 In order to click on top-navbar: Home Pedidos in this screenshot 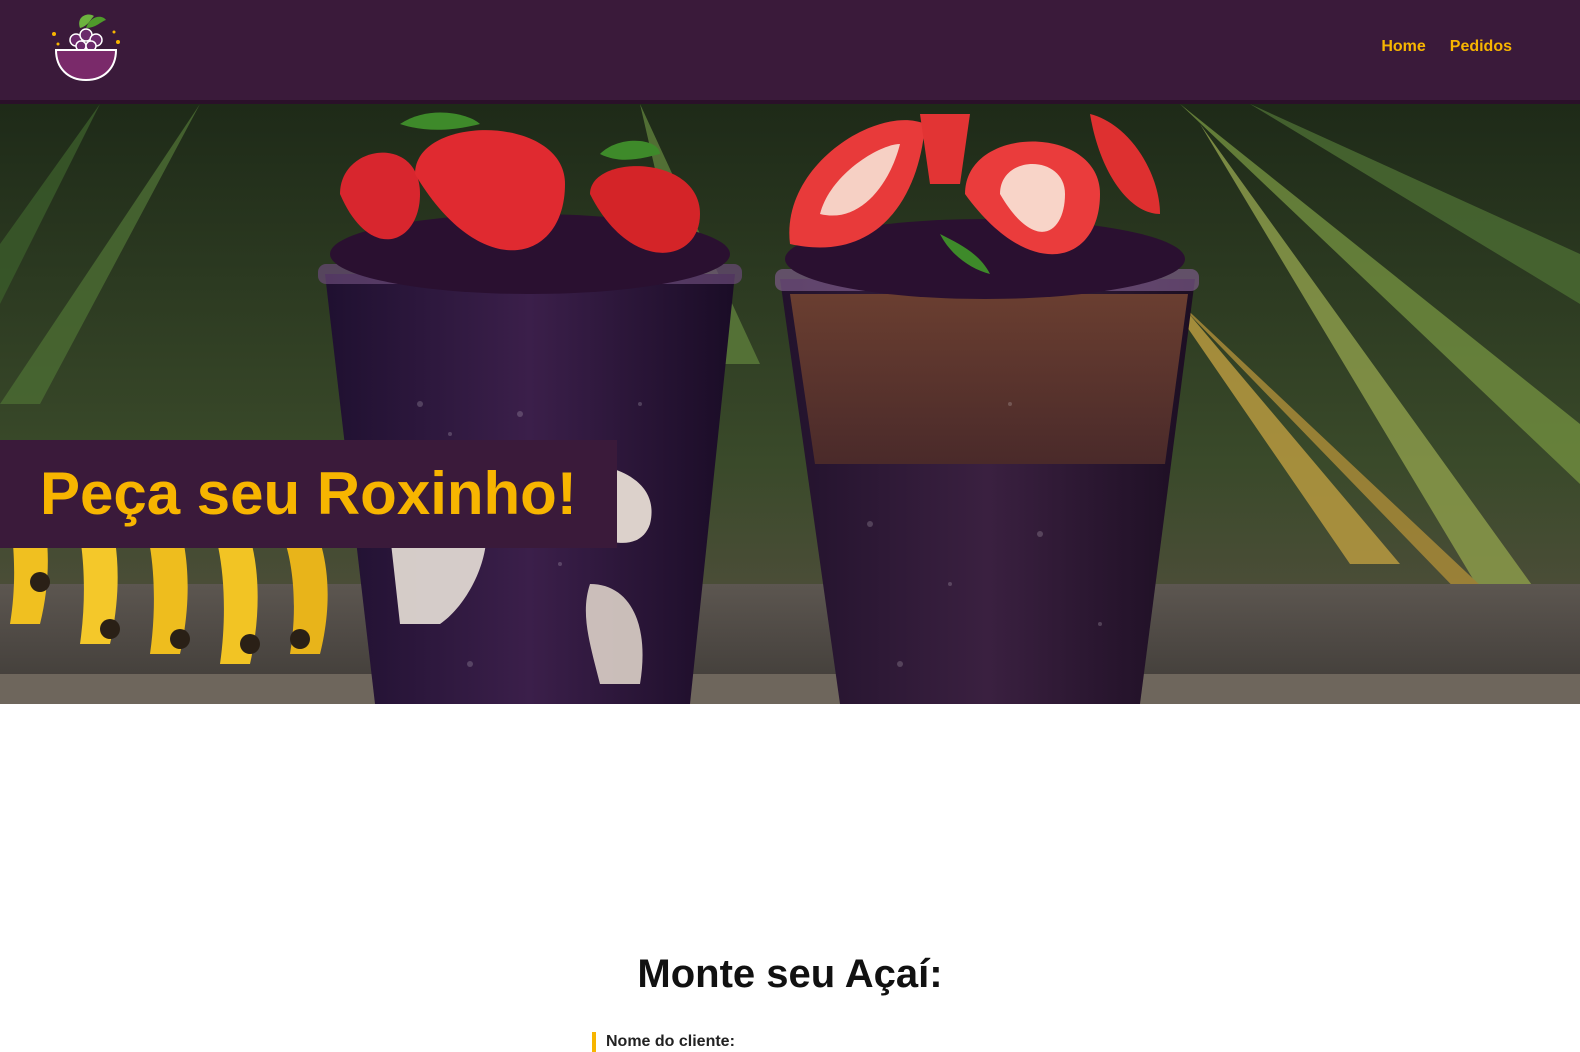, I will do `click(790, 52)`.